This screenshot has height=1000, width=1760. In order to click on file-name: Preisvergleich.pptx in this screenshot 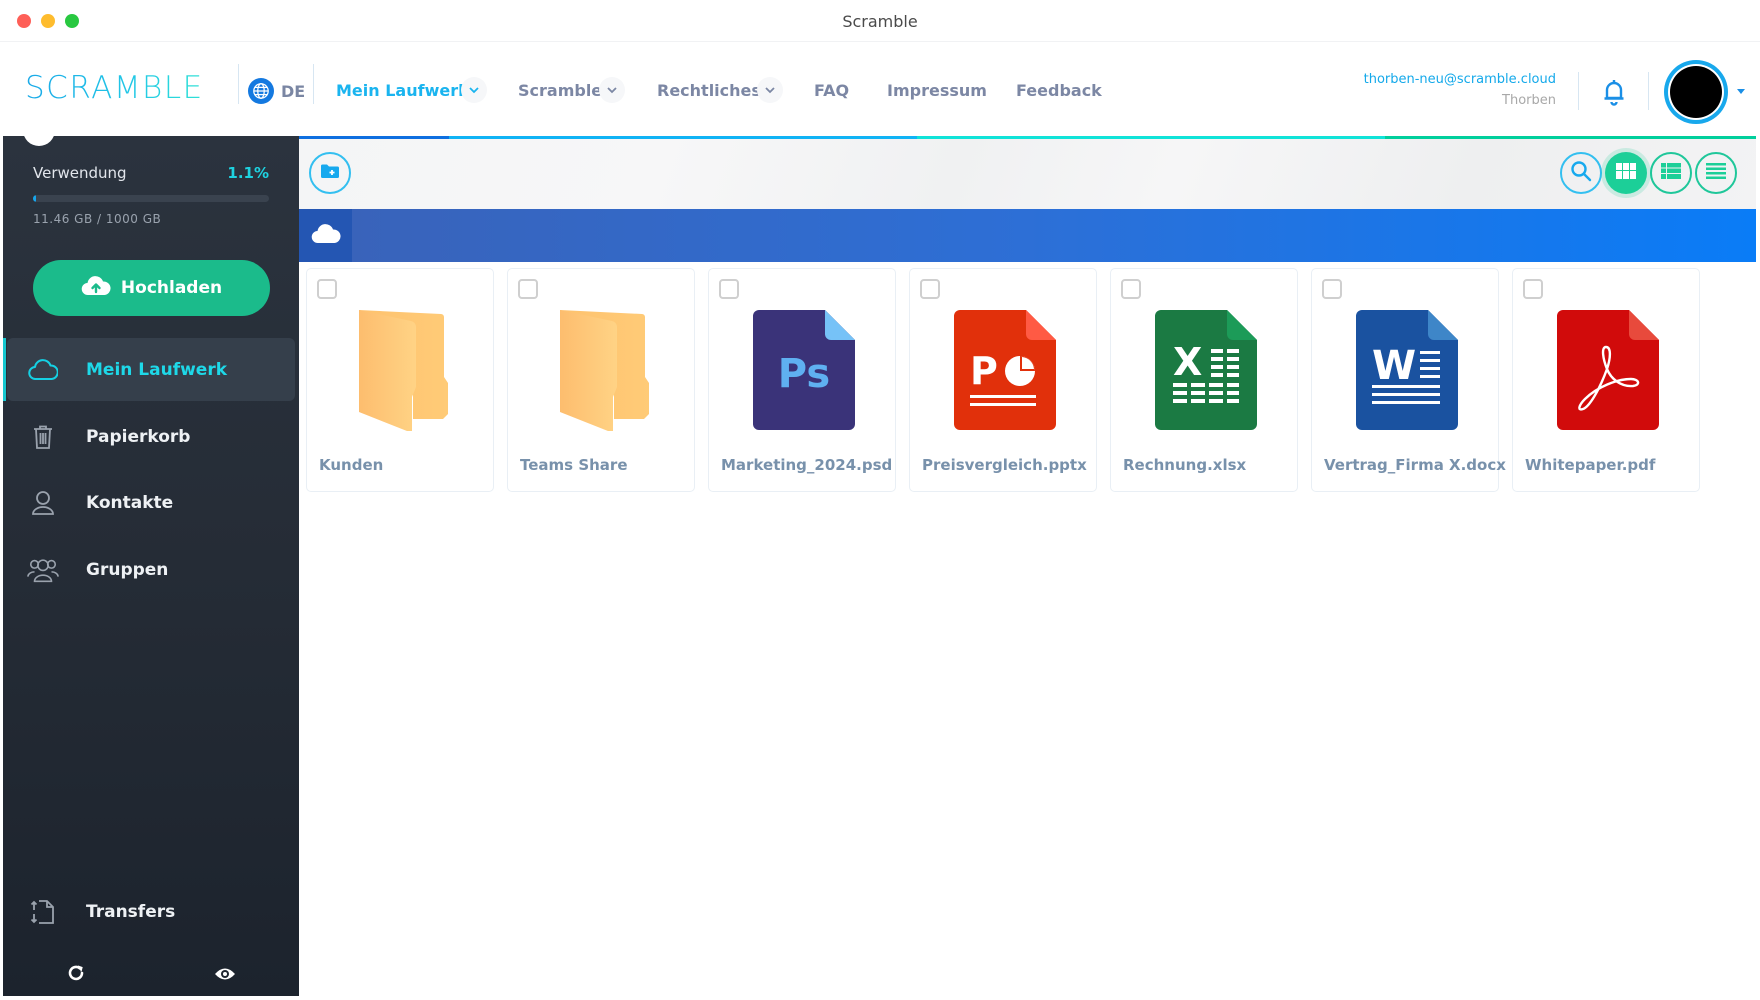, I will do `click(1004, 465)`.